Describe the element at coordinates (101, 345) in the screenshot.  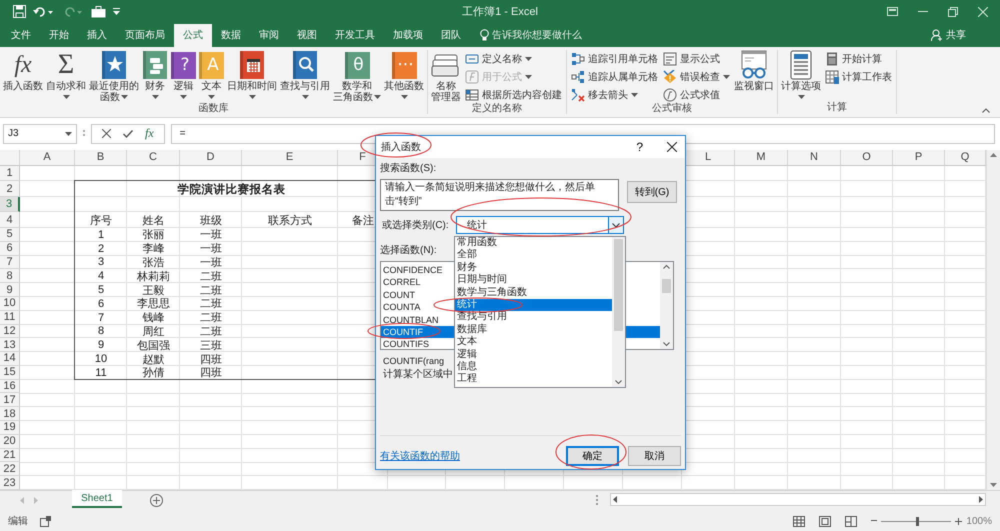
I see `table-cell-text: 9` at that location.